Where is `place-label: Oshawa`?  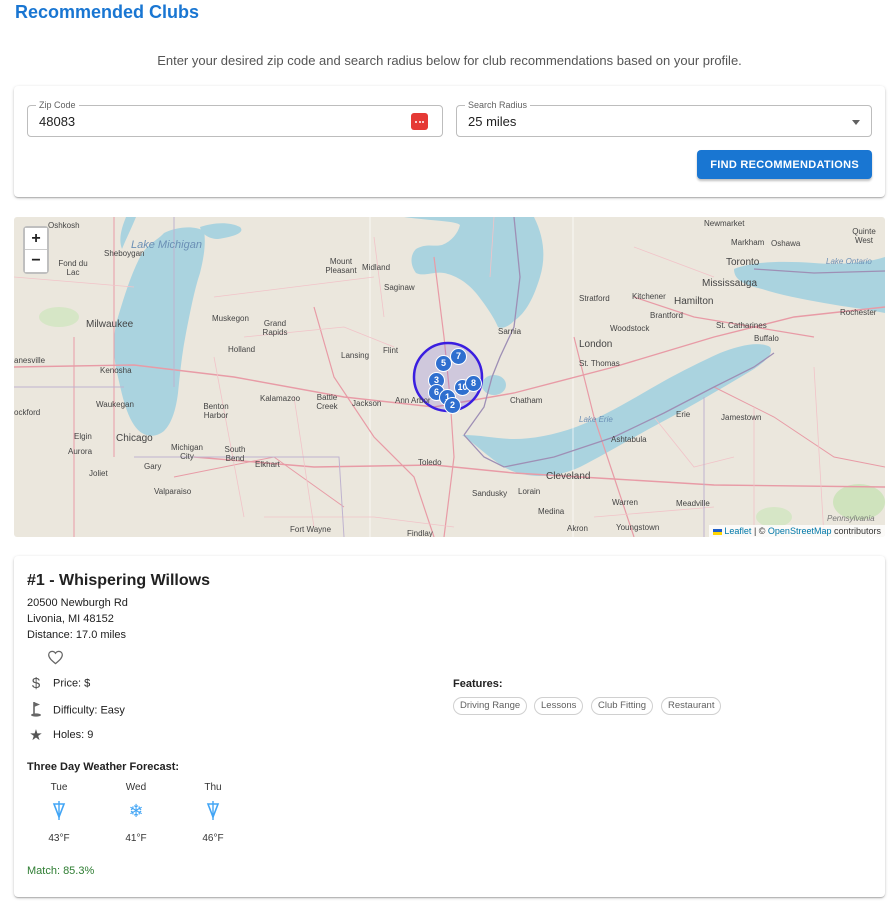 place-label: Oshawa is located at coordinates (786, 243).